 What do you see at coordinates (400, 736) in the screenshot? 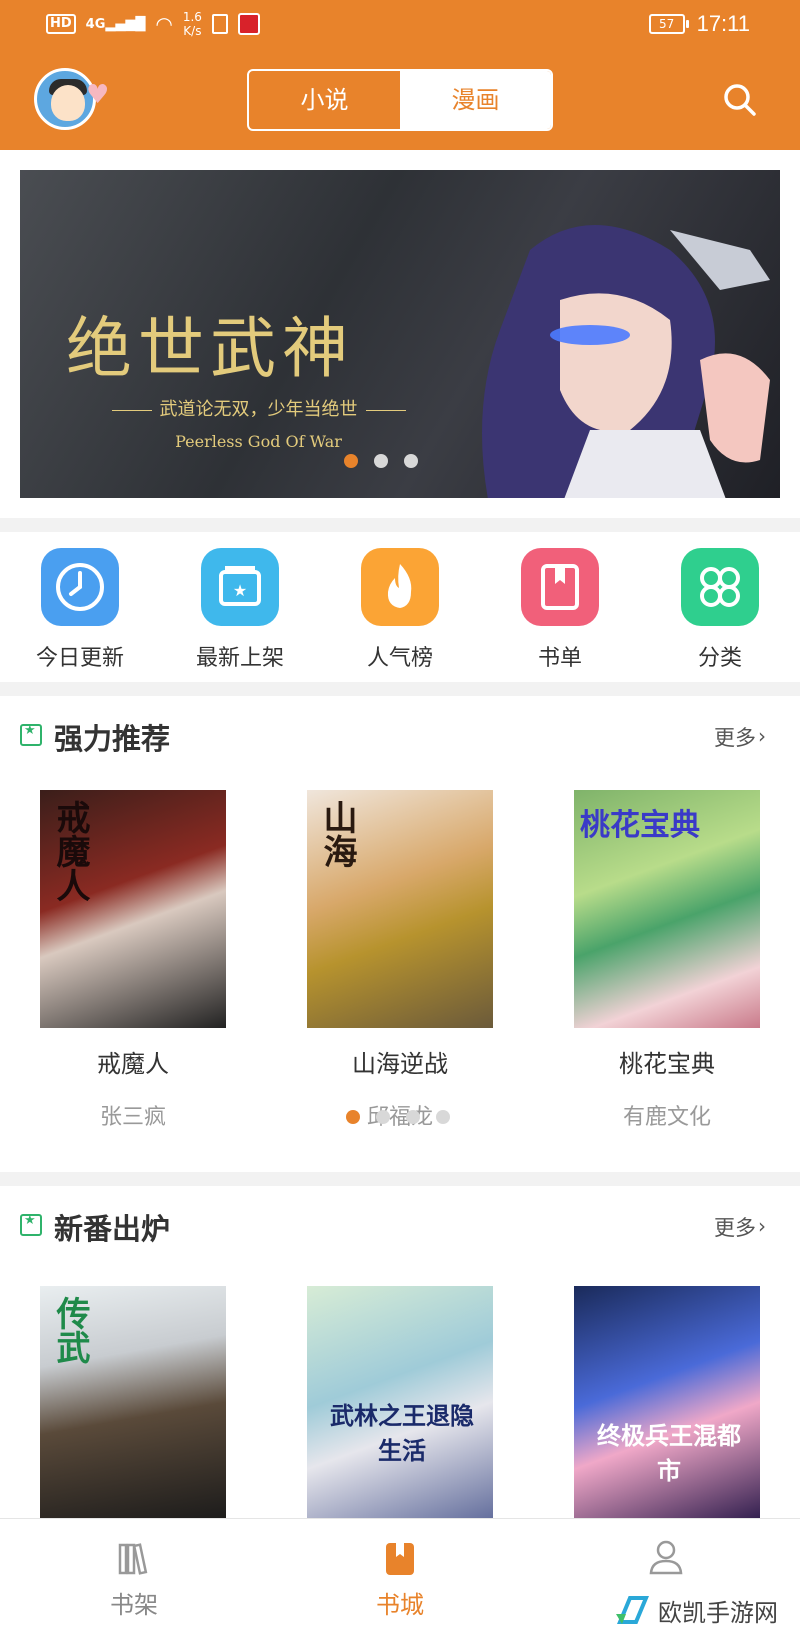
I see `section-header: 强力推荐 更多 ›` at bounding box center [400, 736].